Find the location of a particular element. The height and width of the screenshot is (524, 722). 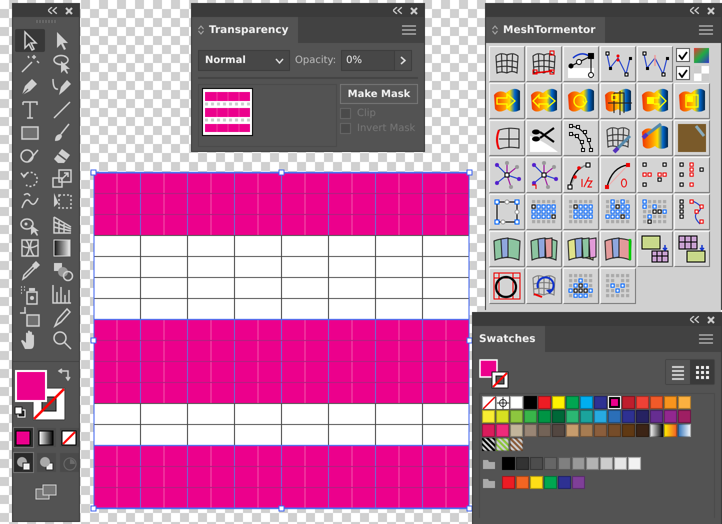

make-mask-button: Make Mask is located at coordinates (379, 94).